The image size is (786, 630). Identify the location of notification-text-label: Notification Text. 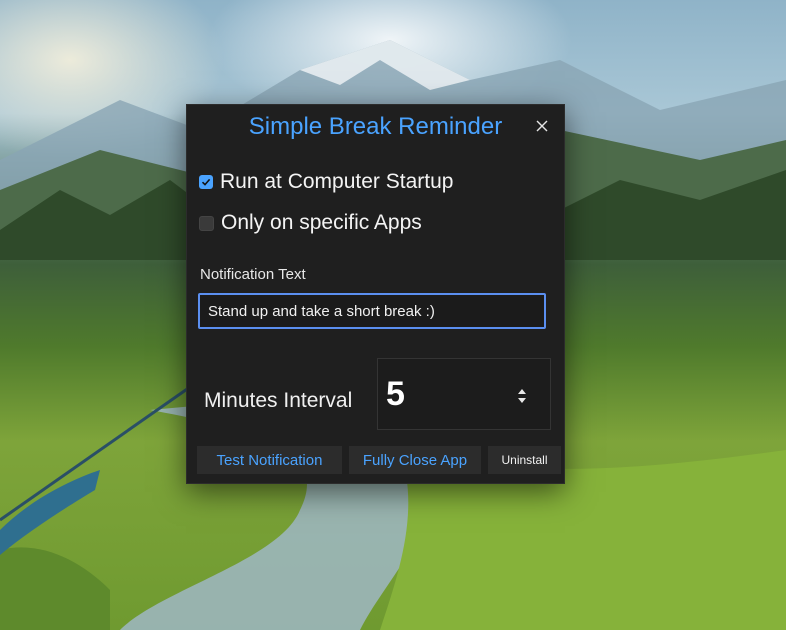
(253, 274).